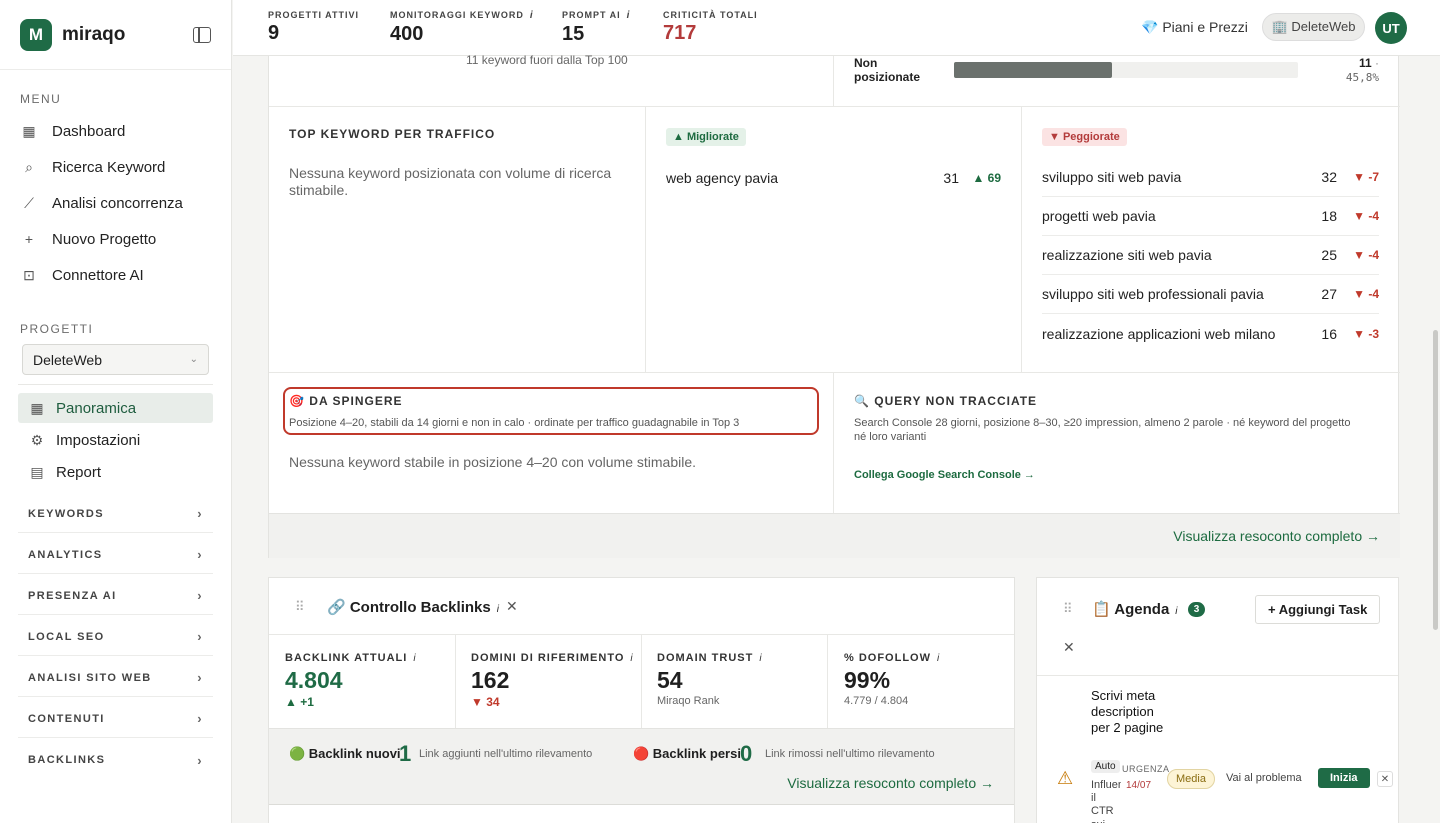 This screenshot has width=1440, height=823. I want to click on go-to-problem-link: Vai al problema, so click(1264, 778).